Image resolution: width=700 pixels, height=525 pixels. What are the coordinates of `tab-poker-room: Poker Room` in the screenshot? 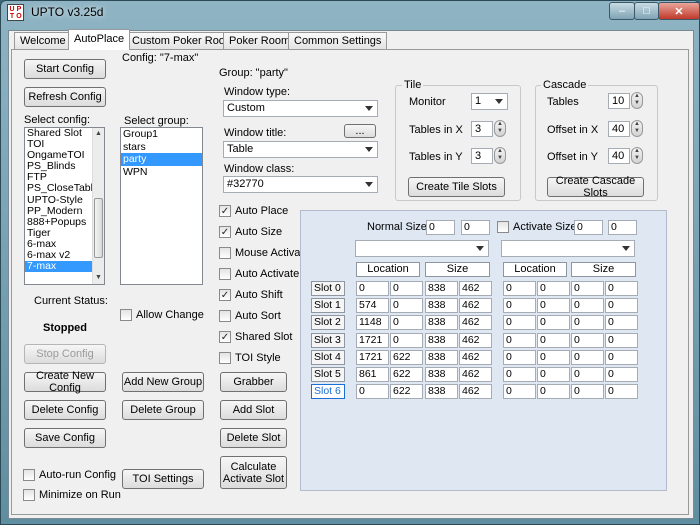 It's located at (260, 40).